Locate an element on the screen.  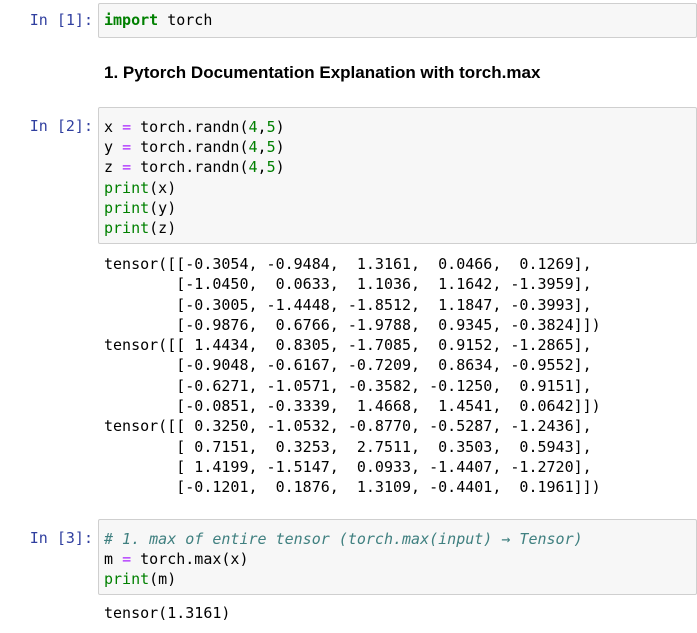
code-editor: import torch is located at coordinates (397, 17).